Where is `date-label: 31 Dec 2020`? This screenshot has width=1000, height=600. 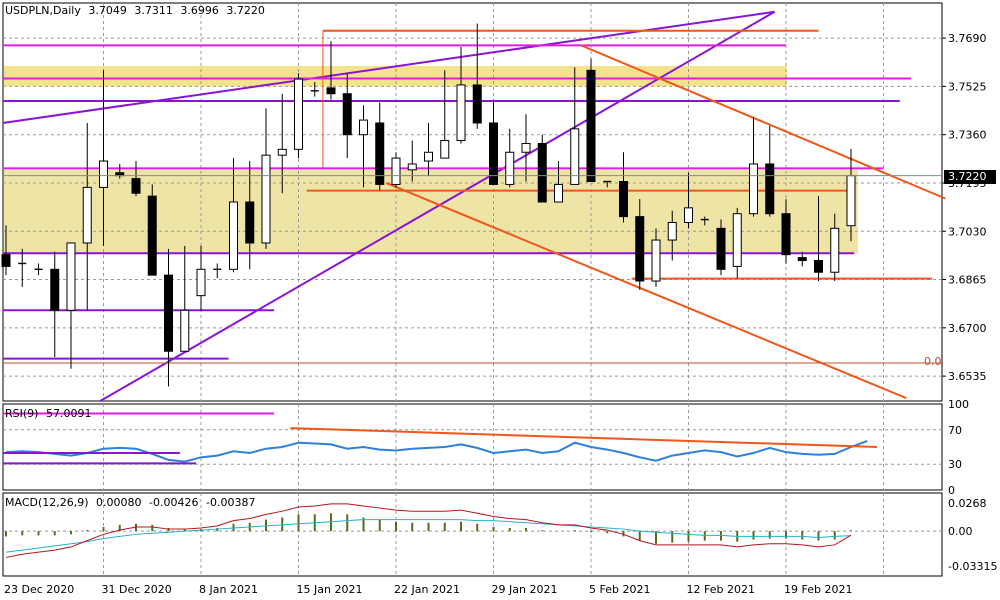
date-label: 31 Dec 2020 is located at coordinates (137, 589).